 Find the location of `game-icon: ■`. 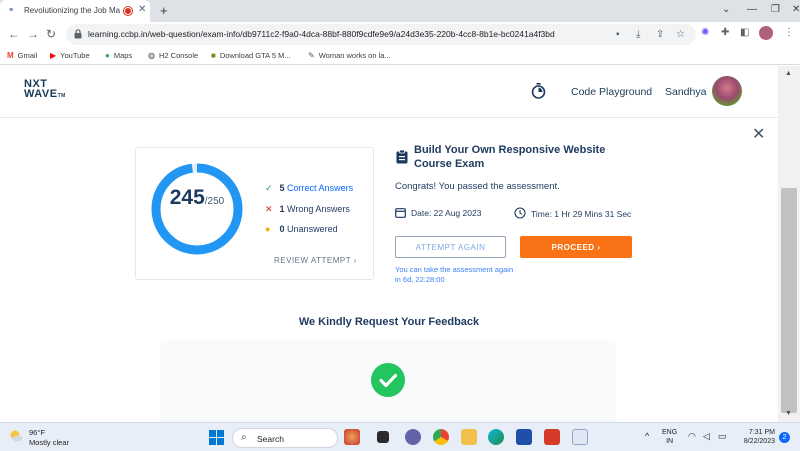

game-icon: ■ is located at coordinates (213, 55).